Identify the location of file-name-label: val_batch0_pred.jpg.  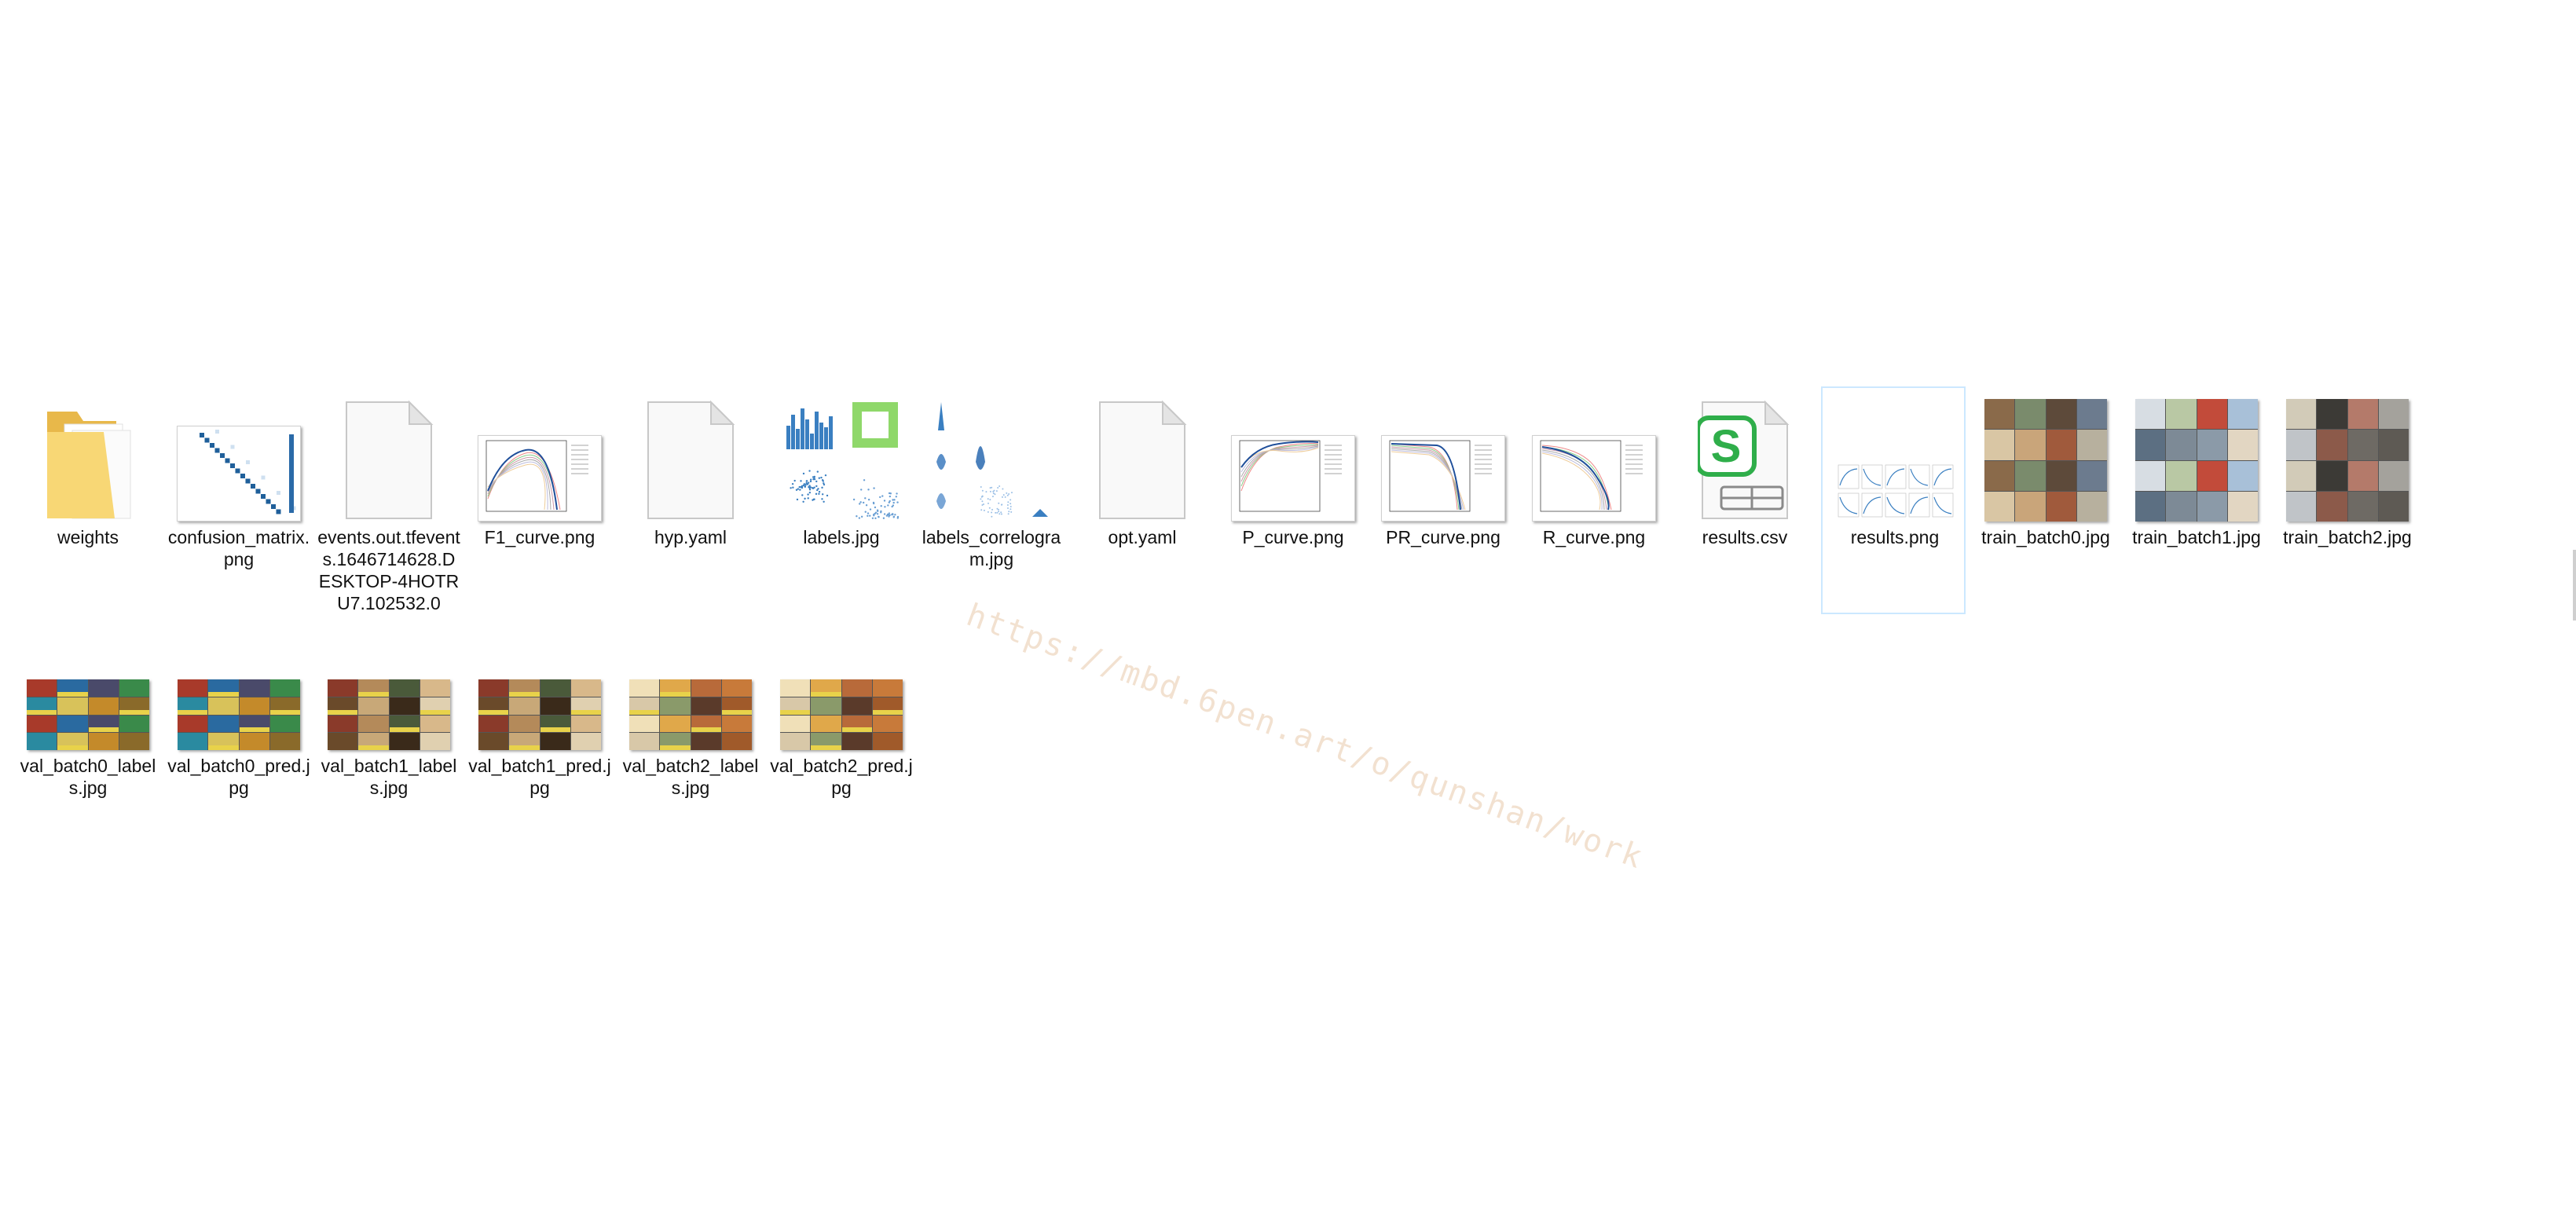
(239, 777).